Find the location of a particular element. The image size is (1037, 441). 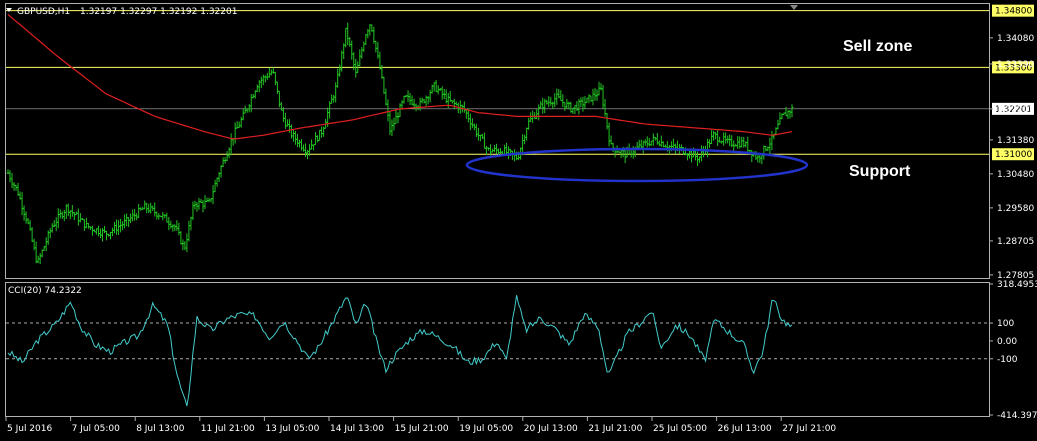

price-axis-label: 1.31380 is located at coordinates (1015, 141).